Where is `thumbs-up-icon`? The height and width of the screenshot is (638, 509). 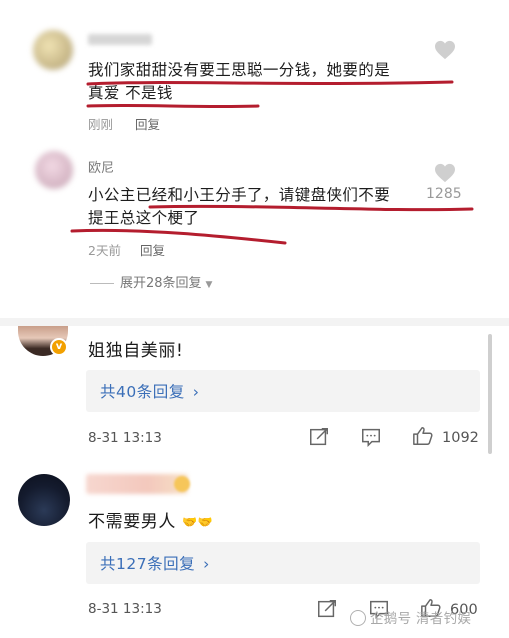 thumbs-up-icon is located at coordinates (423, 436).